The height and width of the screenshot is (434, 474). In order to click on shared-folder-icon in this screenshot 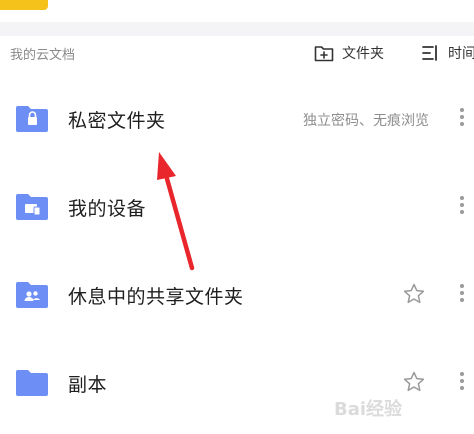, I will do `click(32, 295)`.